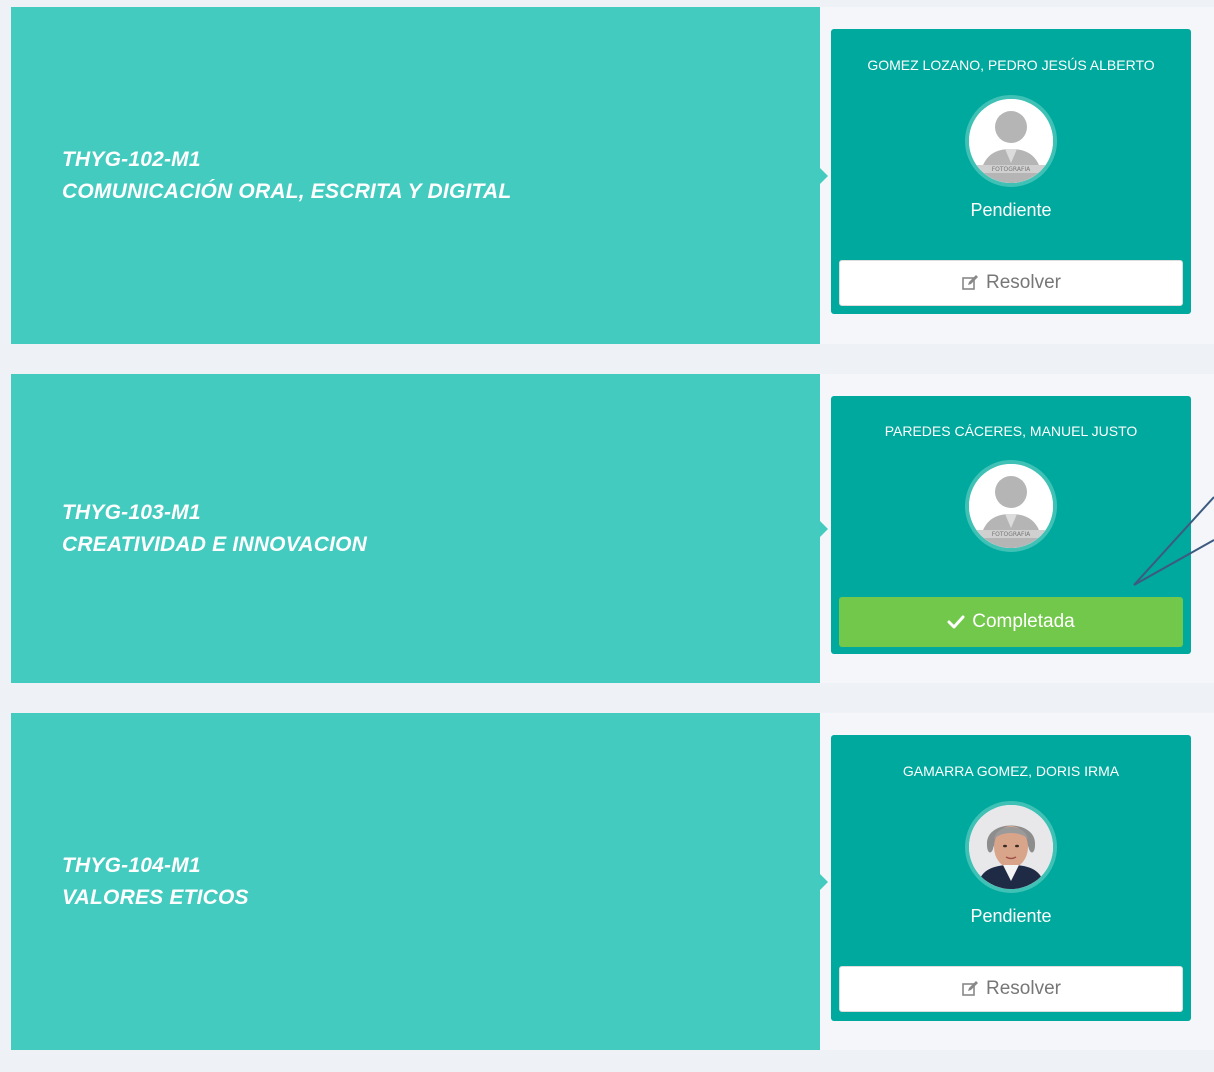 The height and width of the screenshot is (1072, 1214). Describe the element at coordinates (287, 191) in the screenshot. I see `course-name: COMUNICACIÓN ORAL, ESCRITA Y DIGITAL` at that location.